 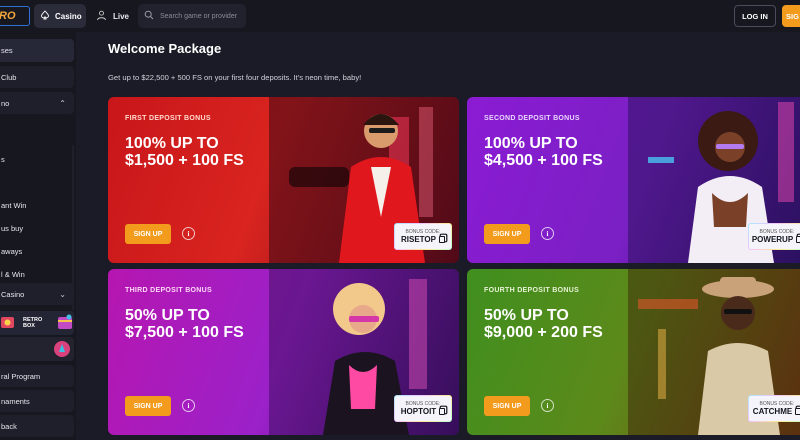 What do you see at coordinates (13, 205) in the screenshot?
I see `sidebar-subitem-instant-win: ant Win` at bounding box center [13, 205].